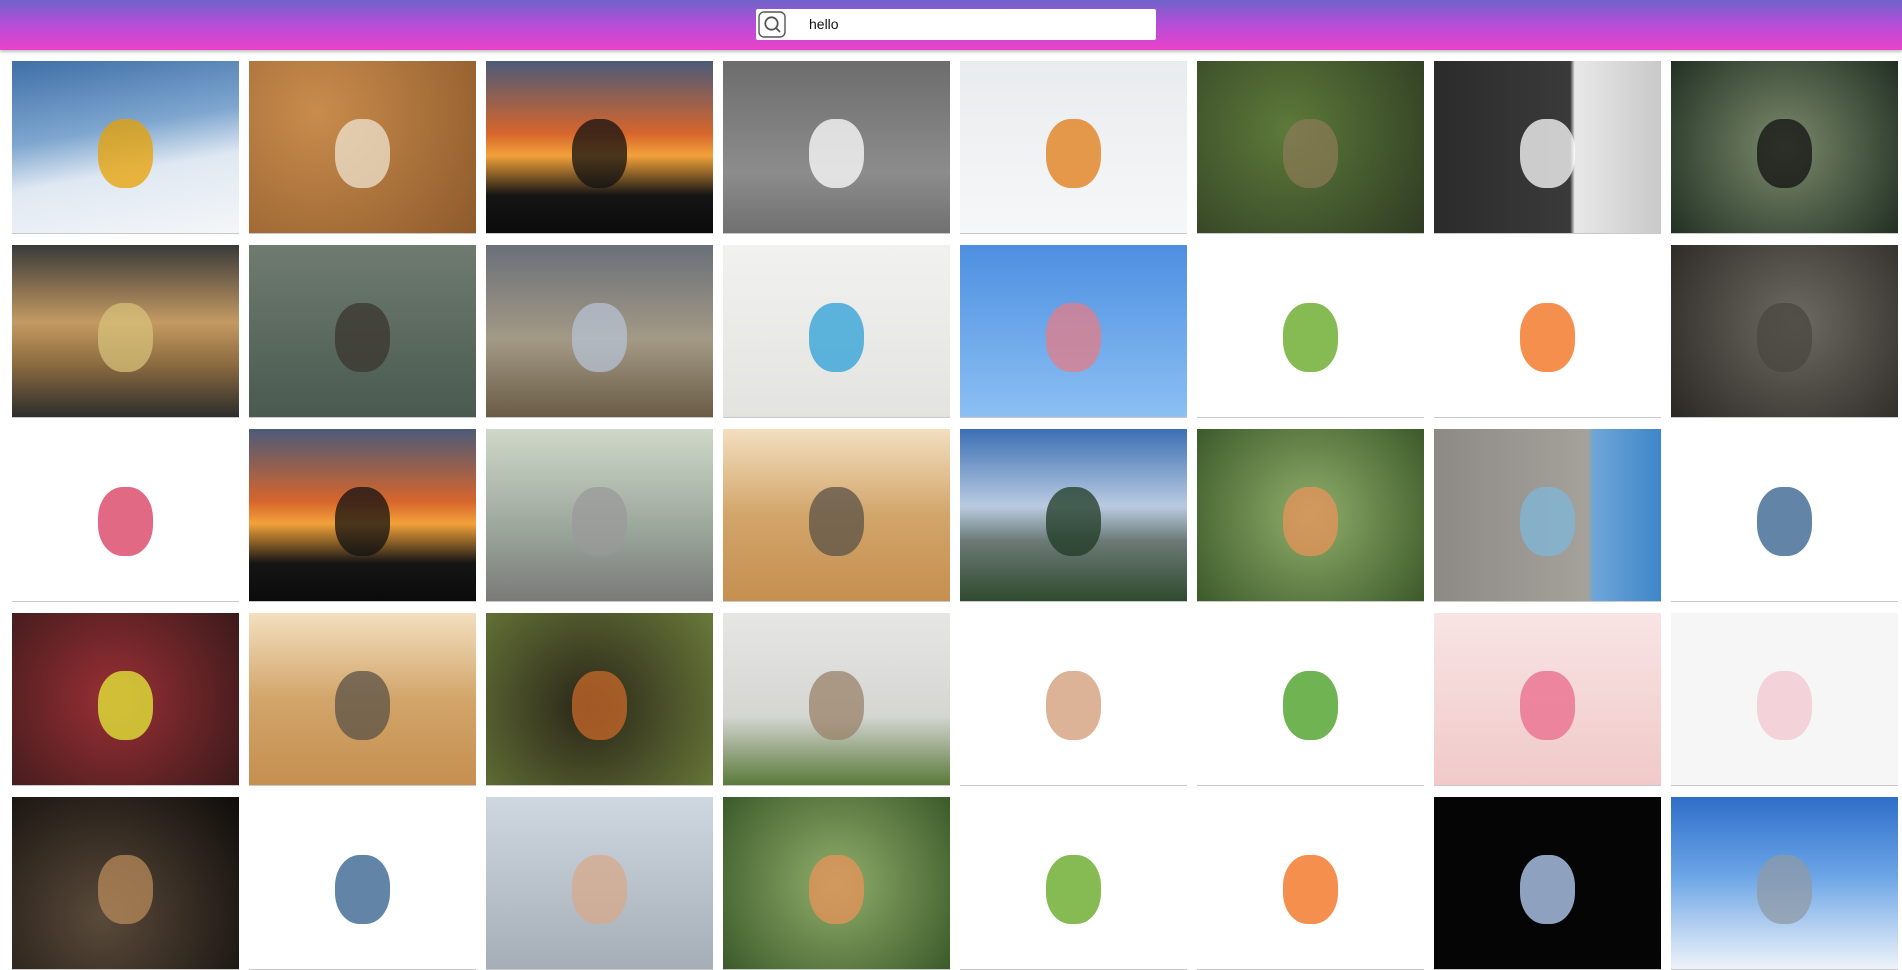 The height and width of the screenshot is (970, 1902). I want to click on image-tile-bonjour-door, so click(1547, 147).